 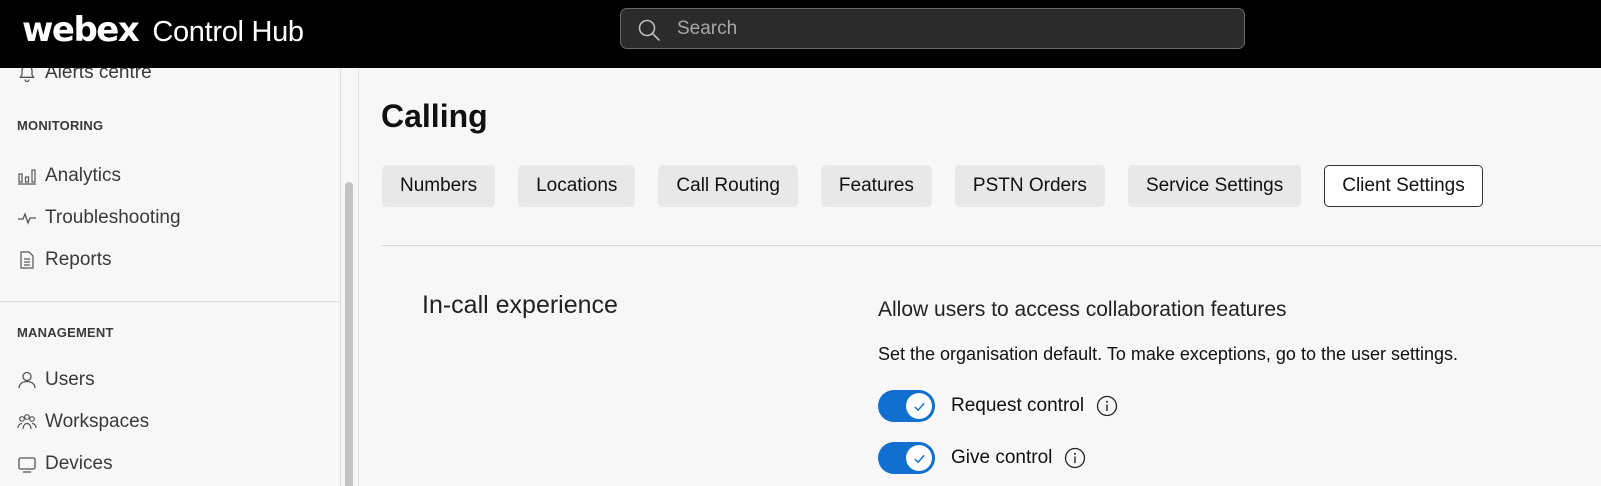 What do you see at coordinates (27, 422) in the screenshot?
I see `people-group-icon` at bounding box center [27, 422].